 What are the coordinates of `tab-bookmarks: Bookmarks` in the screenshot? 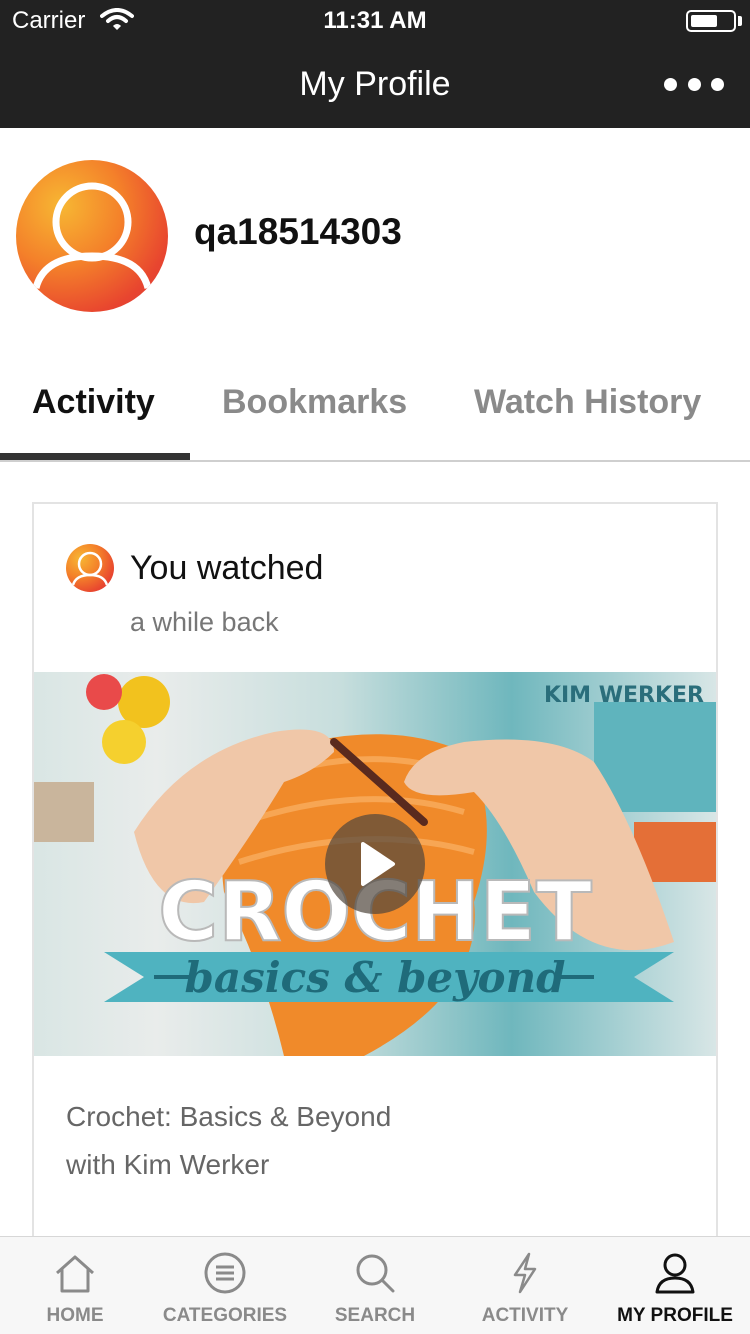 It's located at (314, 402).